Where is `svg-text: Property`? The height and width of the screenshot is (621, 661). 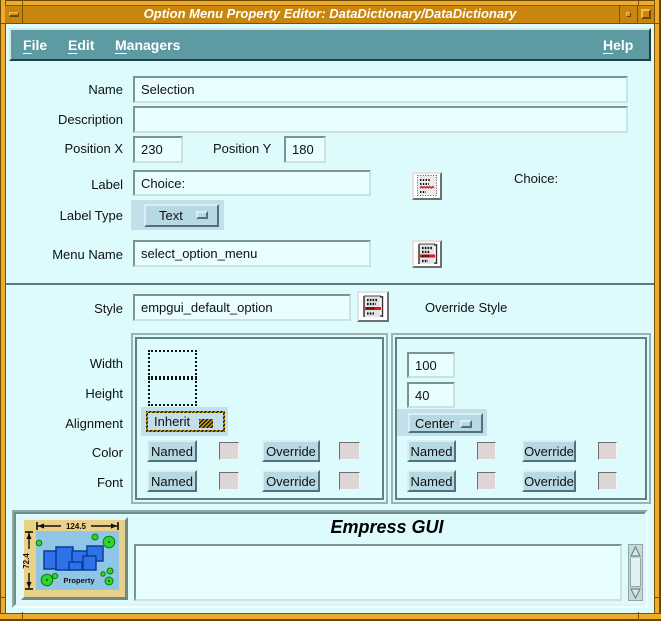 svg-text: Property is located at coordinates (79, 580).